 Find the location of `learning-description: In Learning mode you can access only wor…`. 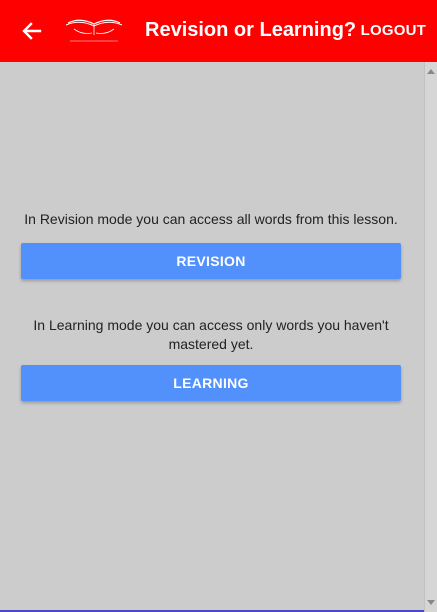

learning-description: In Learning mode you can access only wor… is located at coordinates (211, 334).